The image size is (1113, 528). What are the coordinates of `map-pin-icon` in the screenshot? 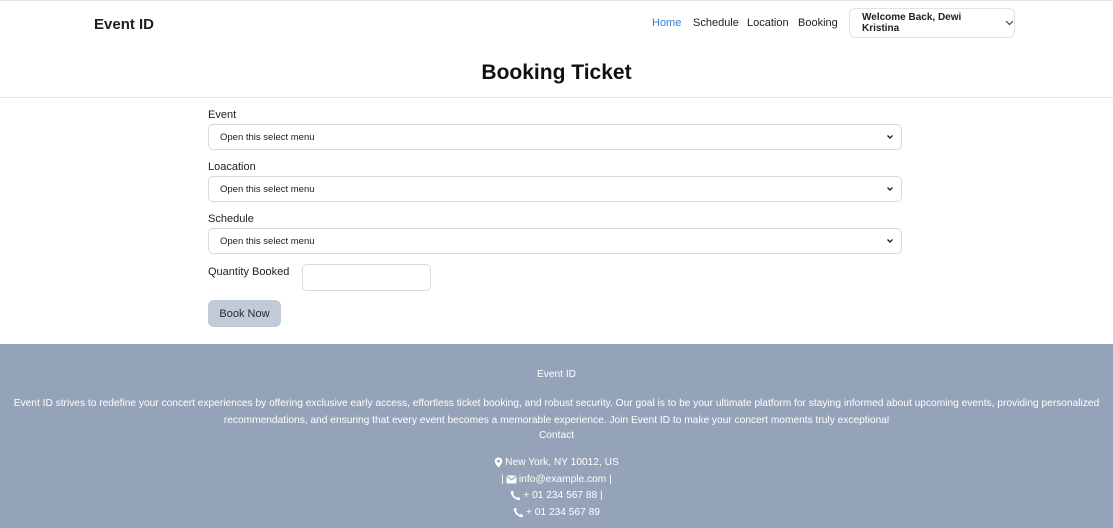 It's located at (498, 462).